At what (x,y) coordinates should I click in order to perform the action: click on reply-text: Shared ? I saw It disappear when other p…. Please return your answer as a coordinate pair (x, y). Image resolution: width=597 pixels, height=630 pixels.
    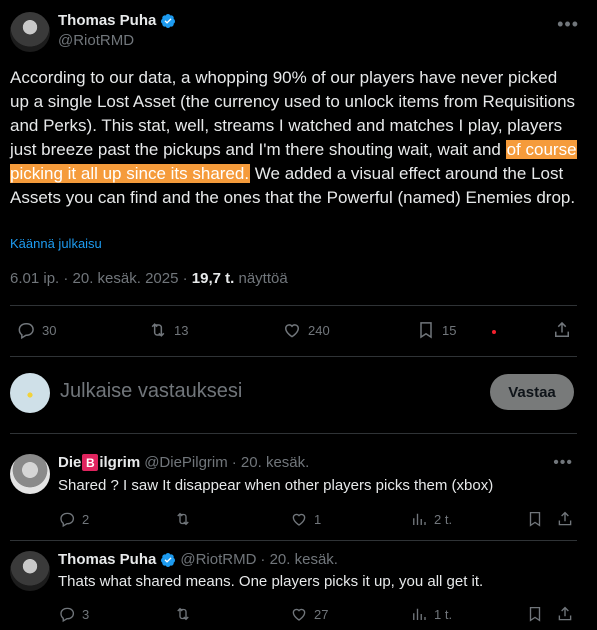
    Looking at the image, I should click on (276, 485).